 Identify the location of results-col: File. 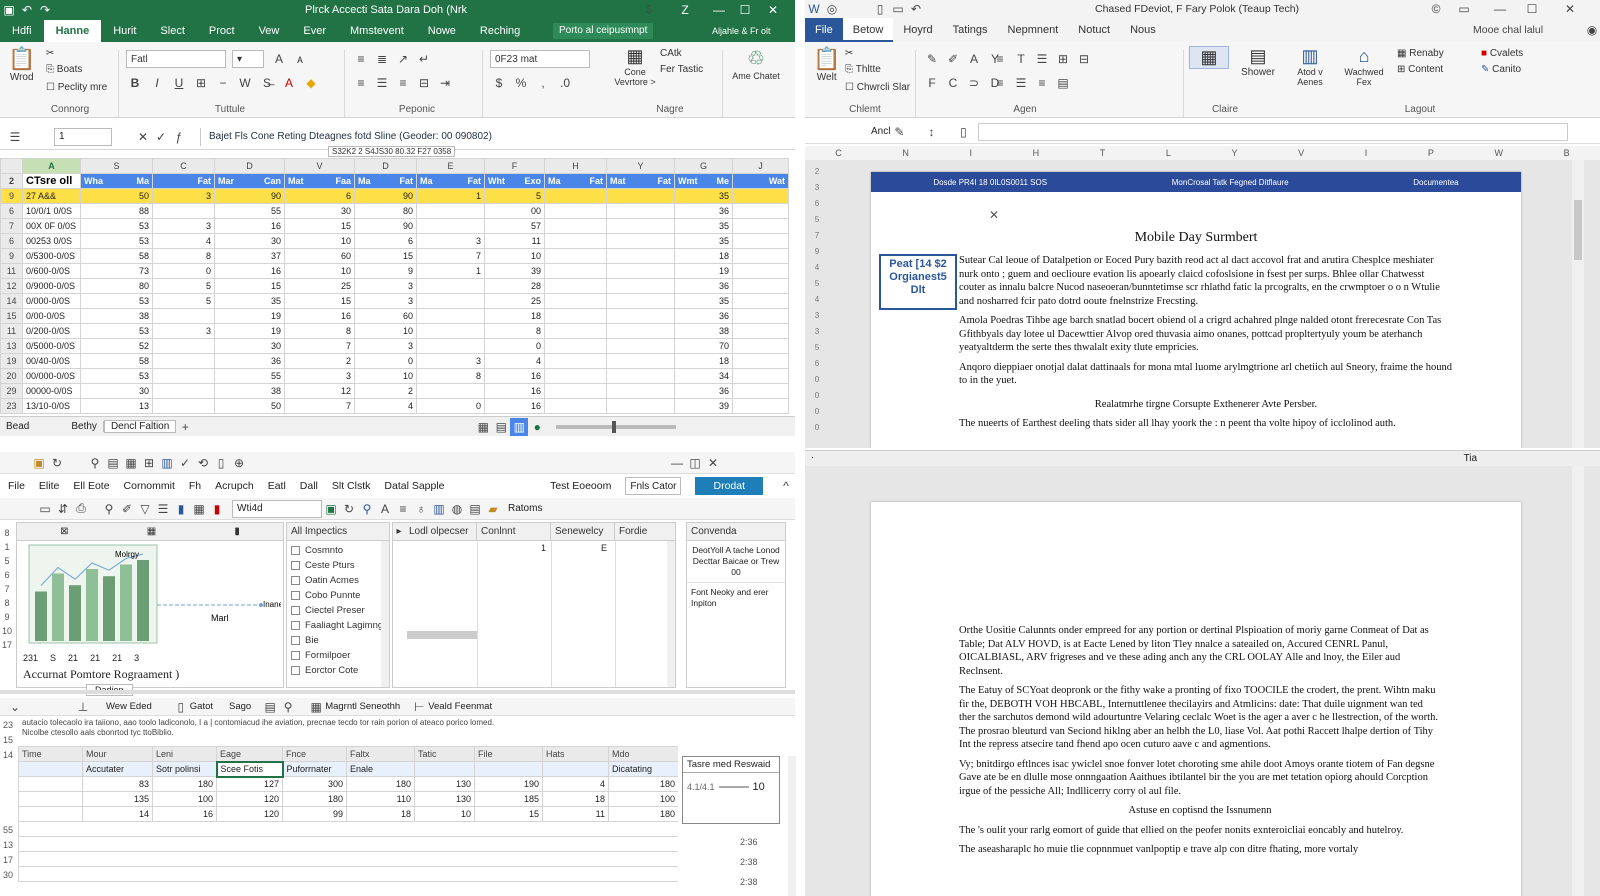
(508, 754).